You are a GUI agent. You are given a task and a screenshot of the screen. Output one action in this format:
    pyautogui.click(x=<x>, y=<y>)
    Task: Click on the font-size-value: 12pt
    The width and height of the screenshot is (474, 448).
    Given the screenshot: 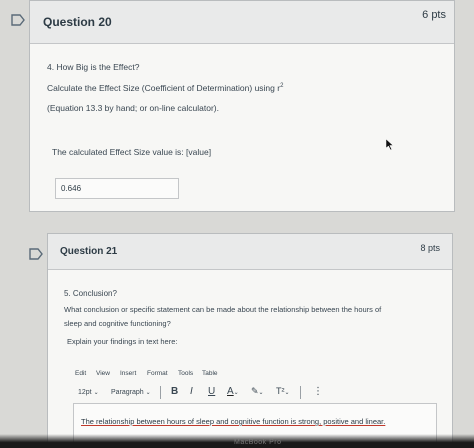 What is the action you would take?
    pyautogui.click(x=85, y=392)
    